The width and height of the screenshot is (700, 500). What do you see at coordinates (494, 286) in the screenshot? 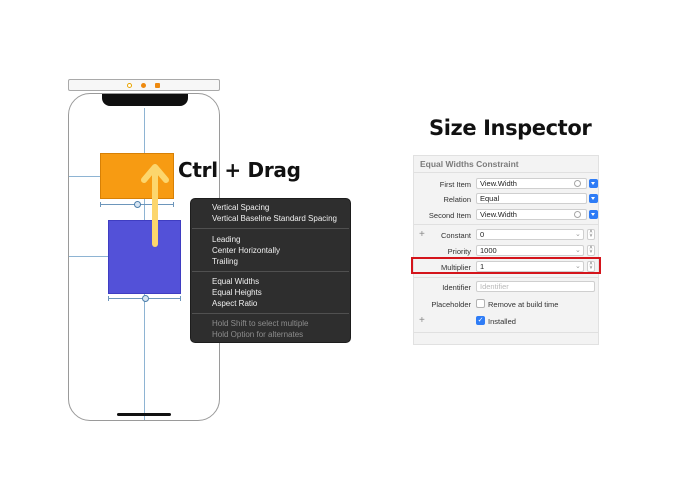
I see `identifier-placeholder: Identifier` at bounding box center [494, 286].